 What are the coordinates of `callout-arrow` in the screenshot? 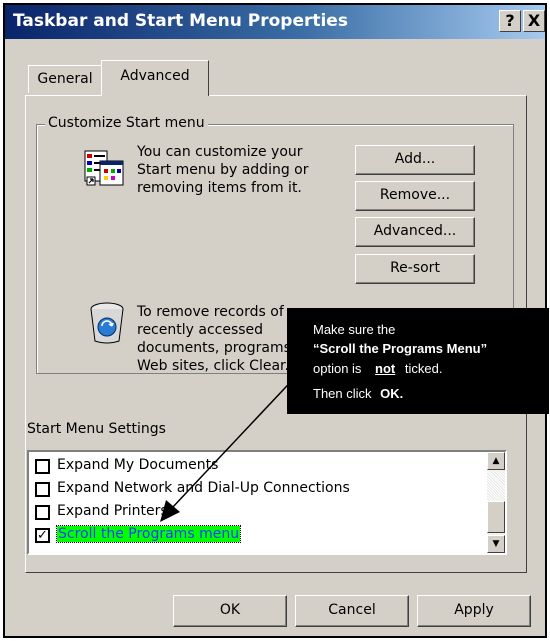 It's located at (230, 446).